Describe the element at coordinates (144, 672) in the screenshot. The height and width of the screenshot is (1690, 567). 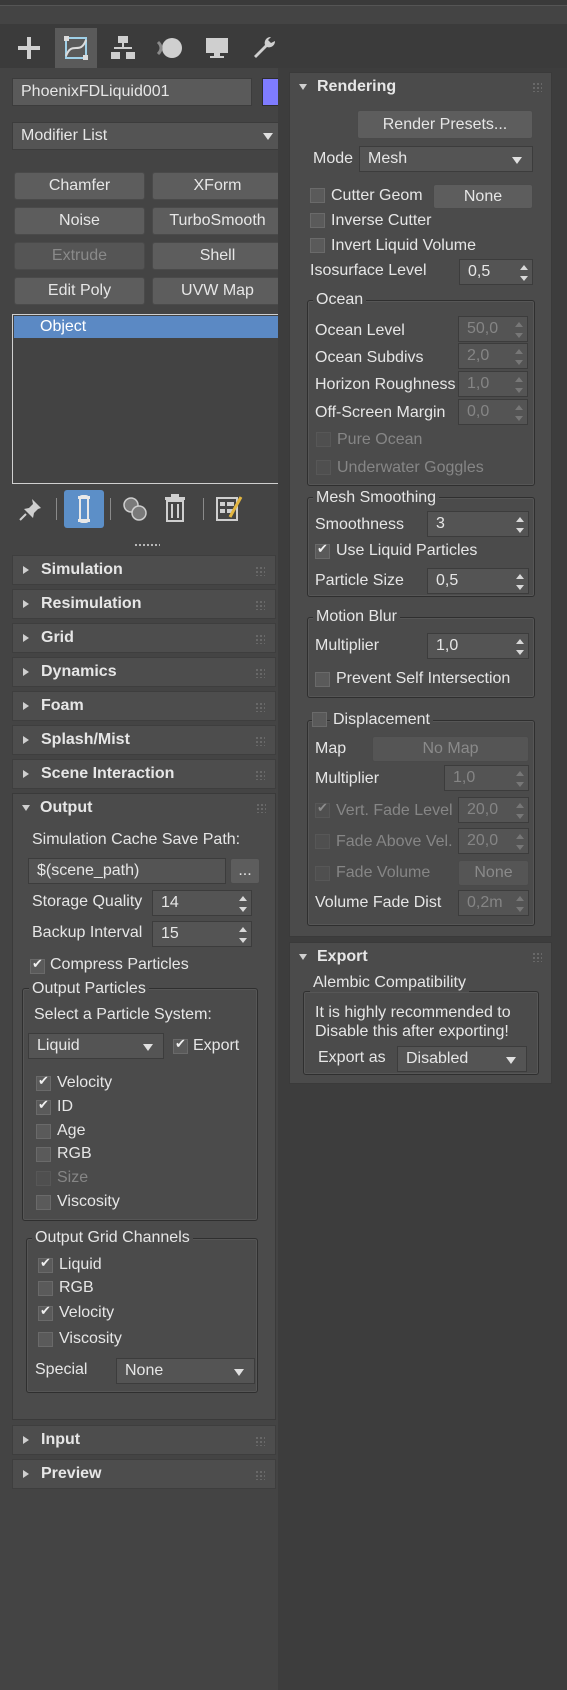
I see `rollout-dynamics: Dynamics` at that location.